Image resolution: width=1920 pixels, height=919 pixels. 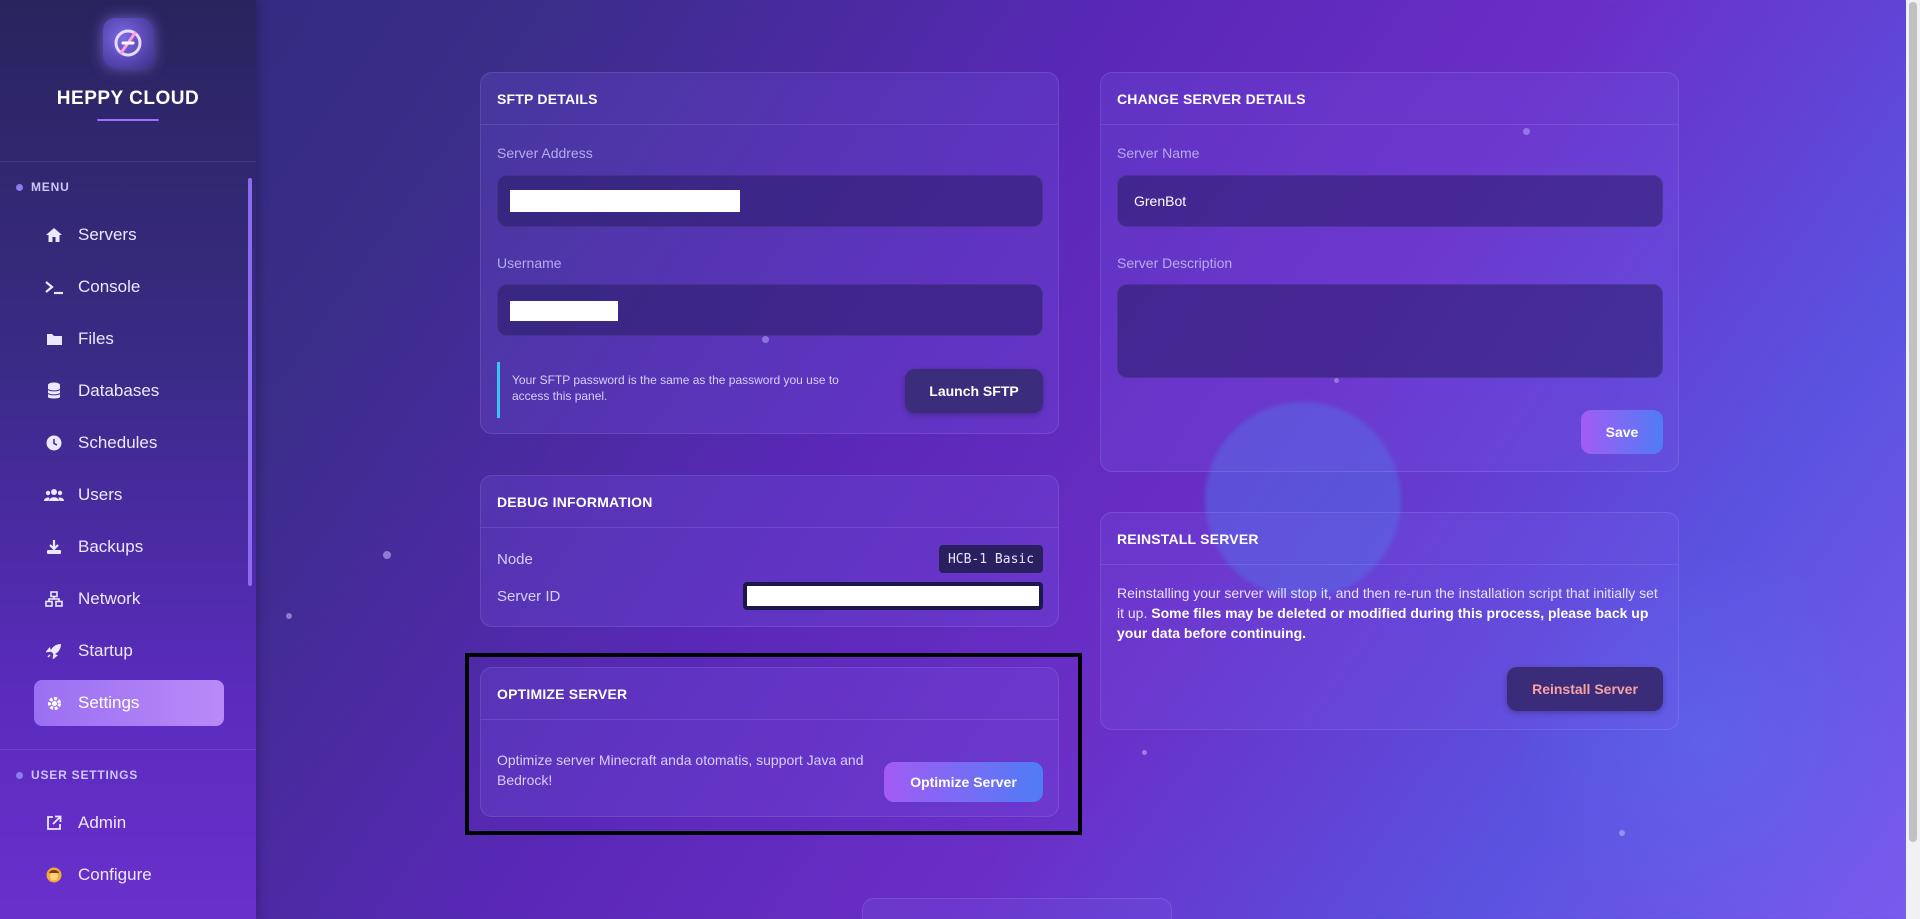 What do you see at coordinates (129, 495) in the screenshot?
I see `sidebar-item-users: Users` at bounding box center [129, 495].